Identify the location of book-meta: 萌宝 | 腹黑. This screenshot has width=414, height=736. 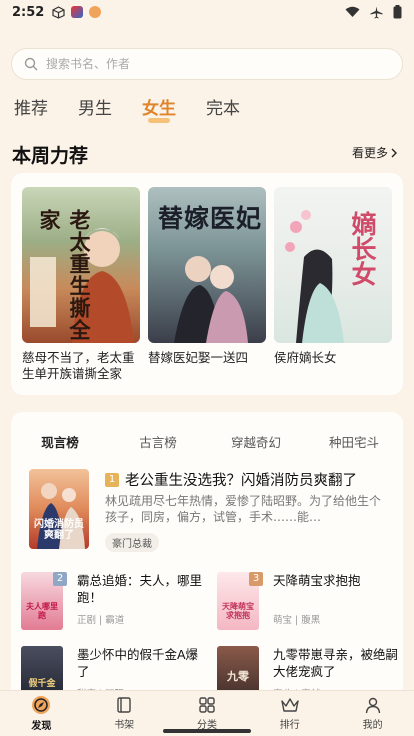
(297, 620).